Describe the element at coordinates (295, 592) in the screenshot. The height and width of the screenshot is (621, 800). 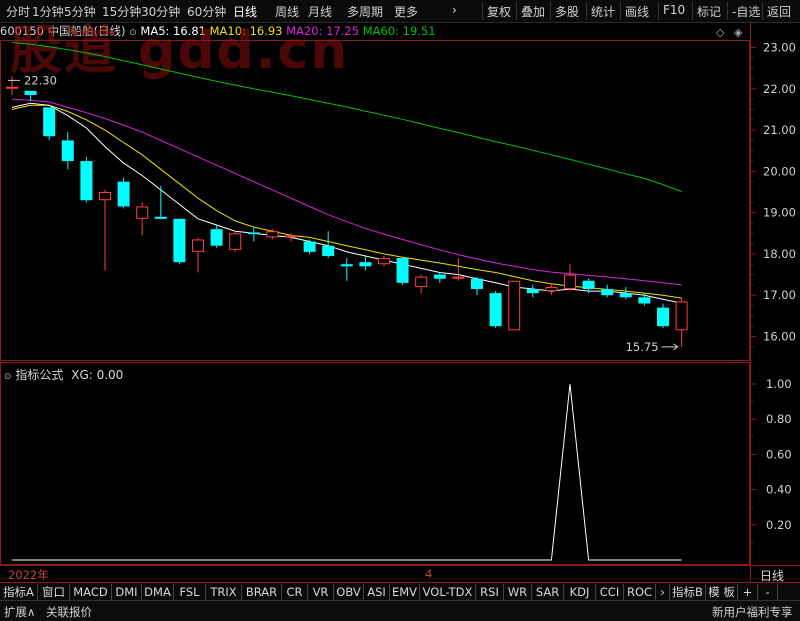
I see `indicator-tab-8: CR` at that location.